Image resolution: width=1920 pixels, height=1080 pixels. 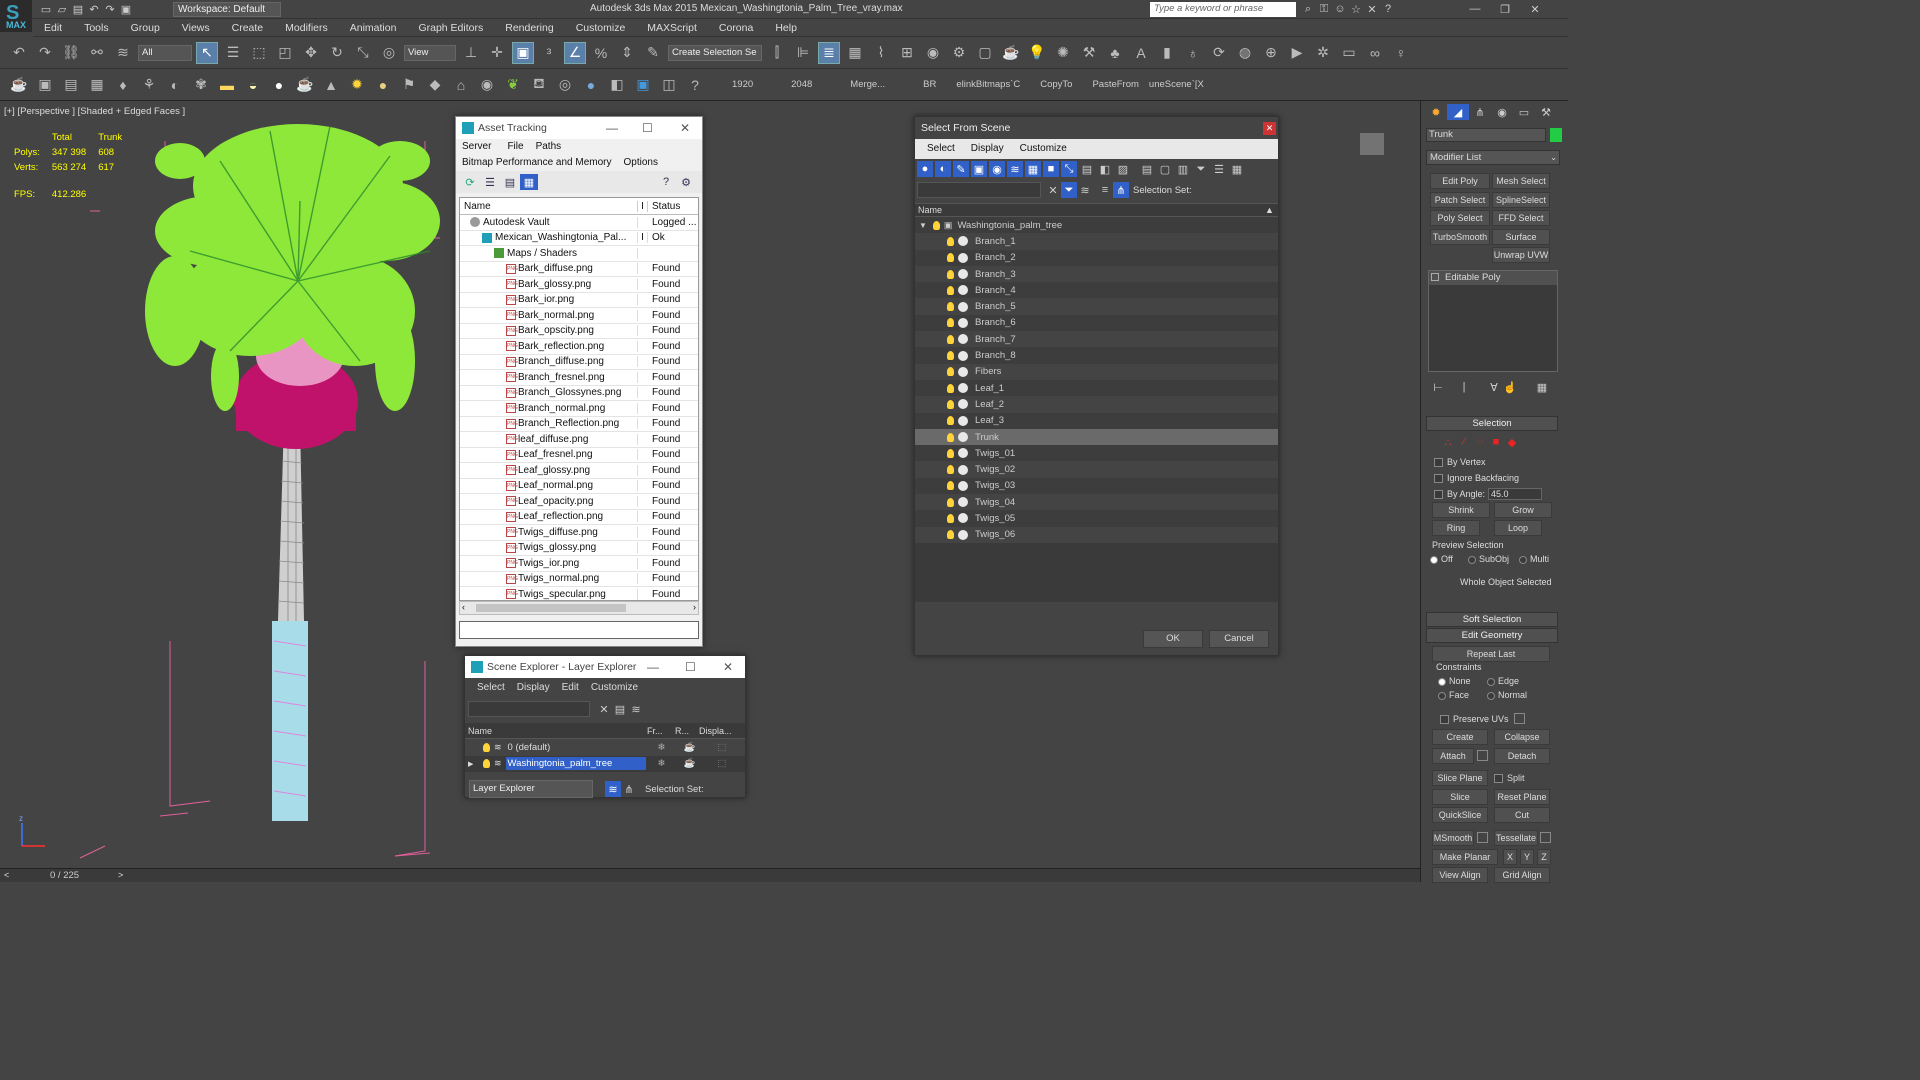 What do you see at coordinates (629, 789) in the screenshot?
I see `hierarchy-icon: ⋔` at bounding box center [629, 789].